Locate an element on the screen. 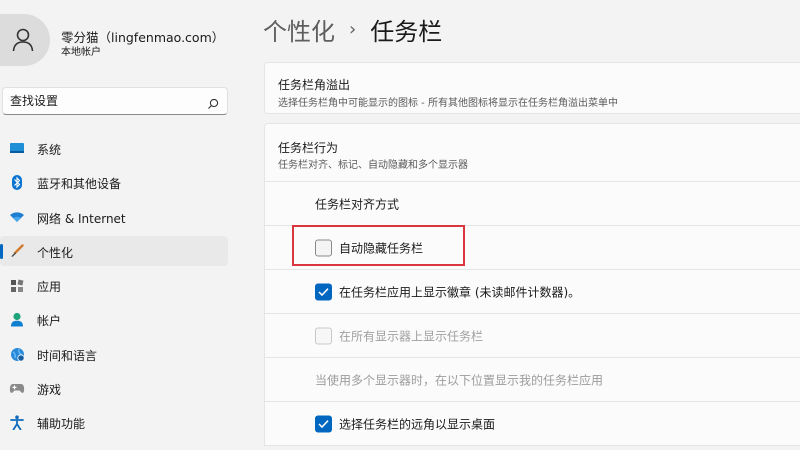 This screenshot has width=800, height=450. card-title: 任务栏角溢出 is located at coordinates (314, 85).